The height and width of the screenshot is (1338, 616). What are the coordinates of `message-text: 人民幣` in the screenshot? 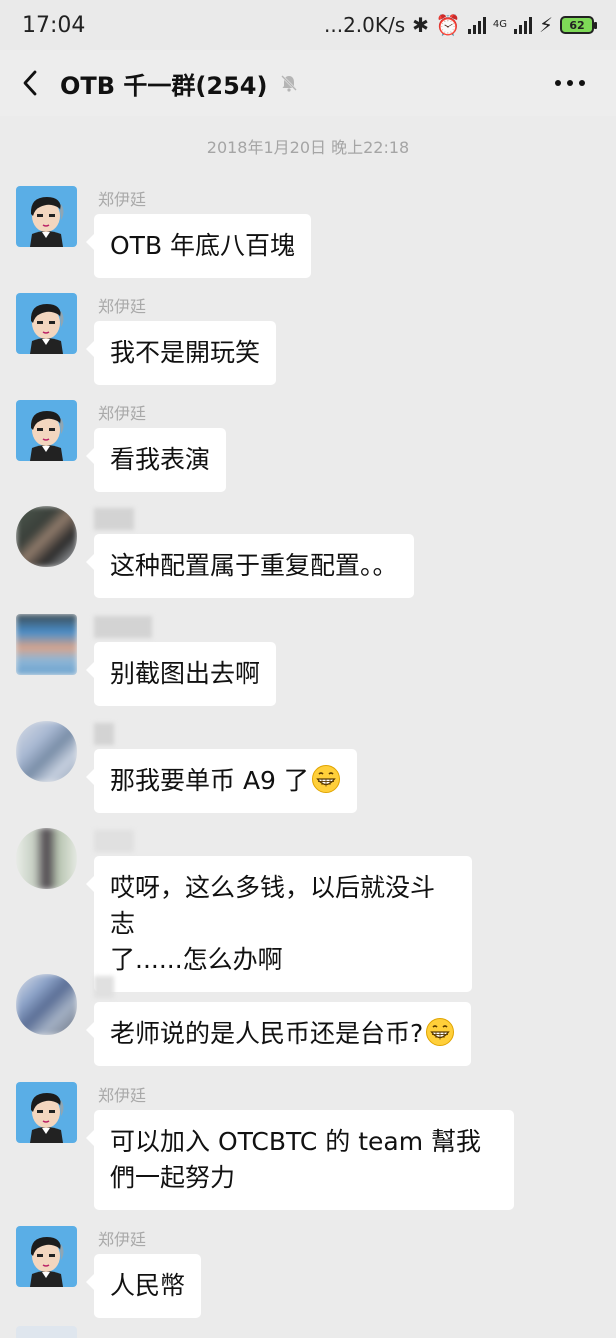 It's located at (148, 1285).